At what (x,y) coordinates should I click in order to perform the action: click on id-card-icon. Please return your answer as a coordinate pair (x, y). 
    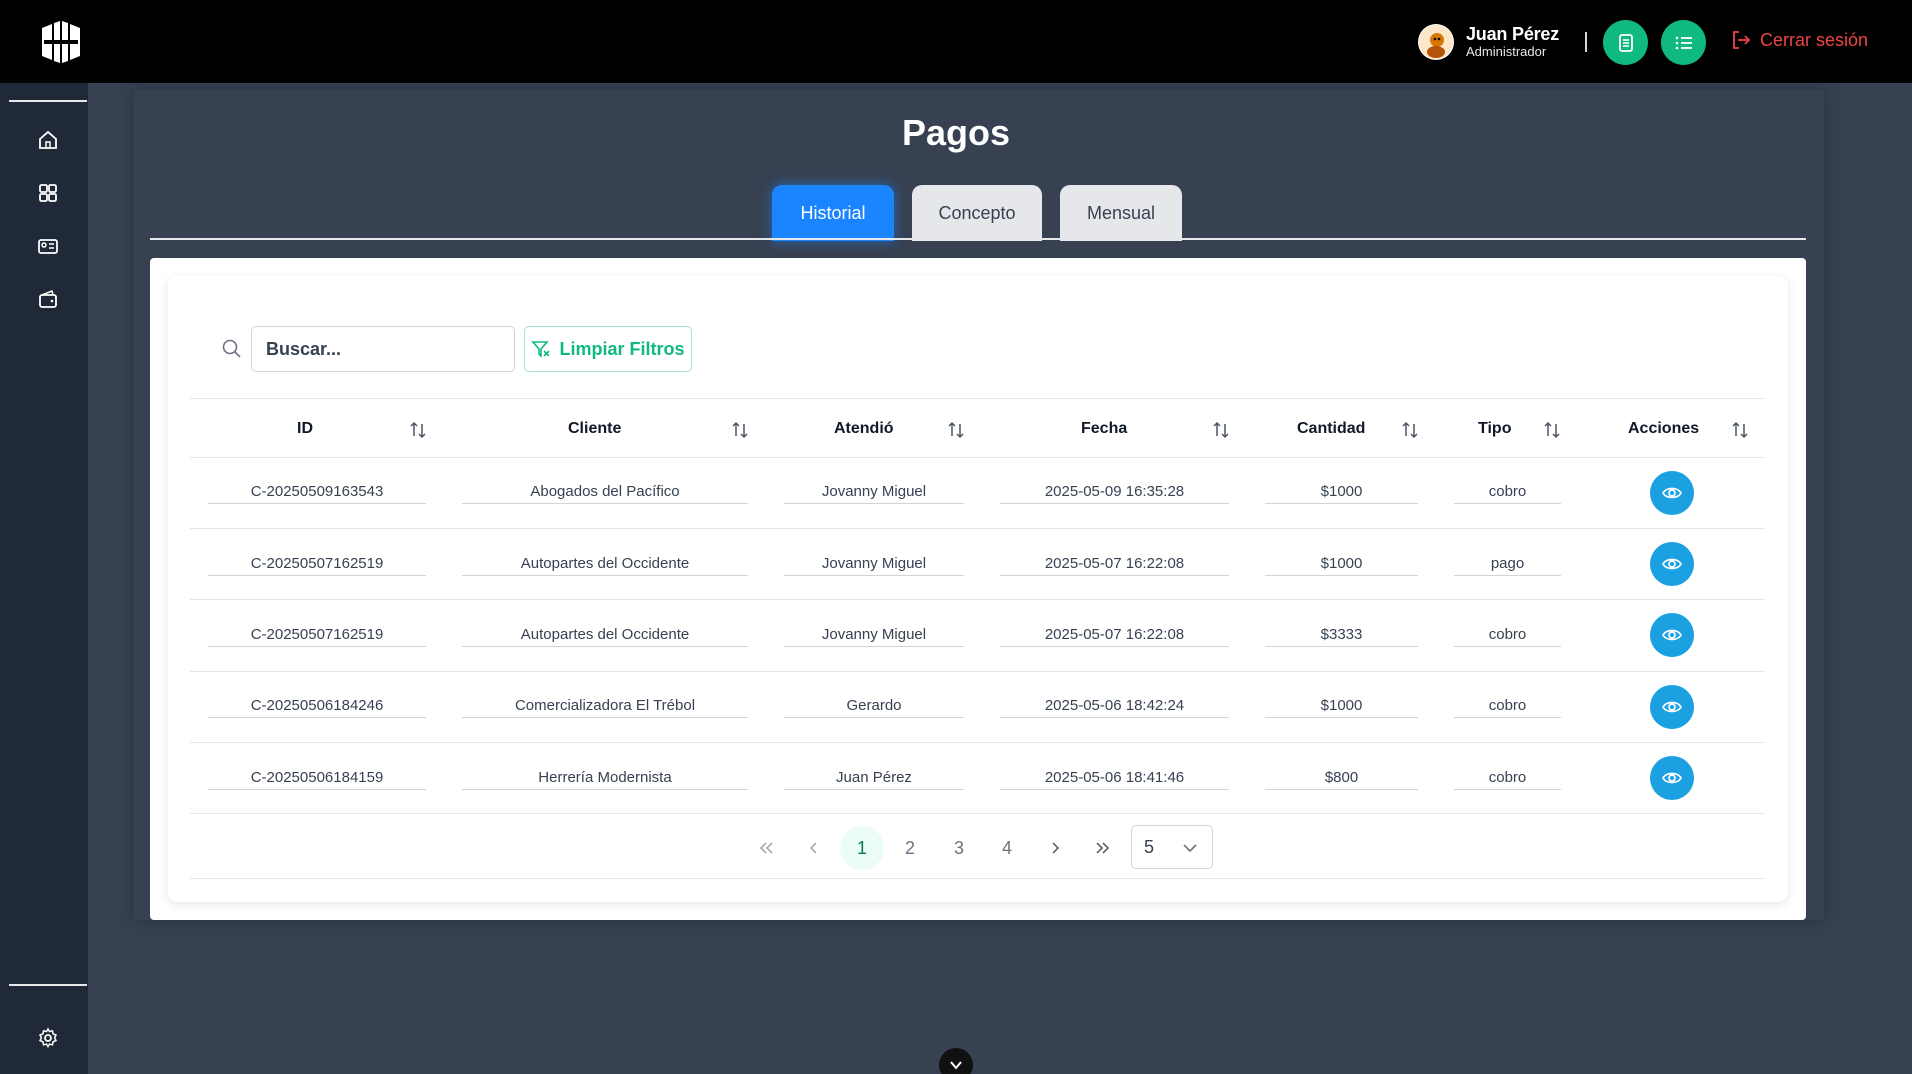
    Looking at the image, I should click on (48, 246).